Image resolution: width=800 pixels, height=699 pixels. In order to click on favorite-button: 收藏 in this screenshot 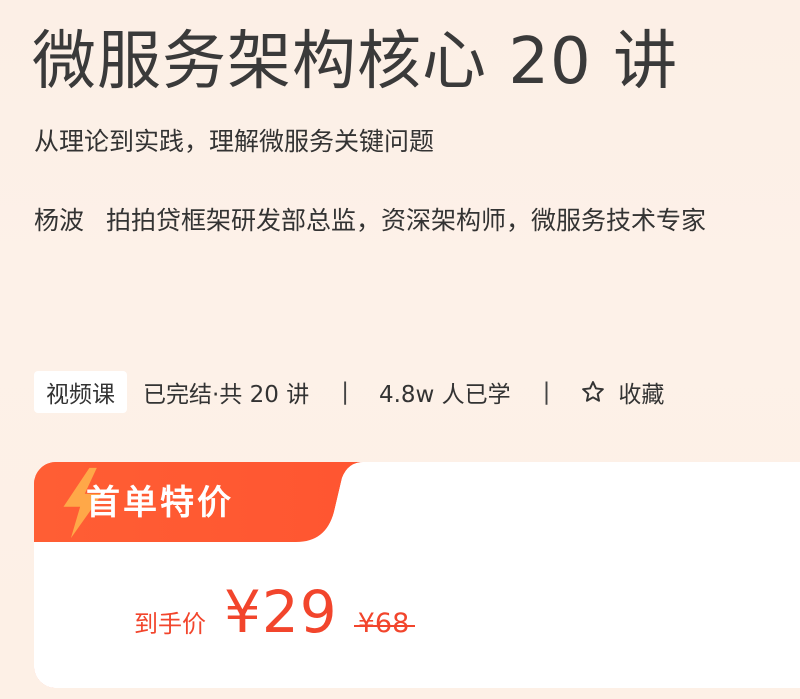, I will do `click(622, 392)`.